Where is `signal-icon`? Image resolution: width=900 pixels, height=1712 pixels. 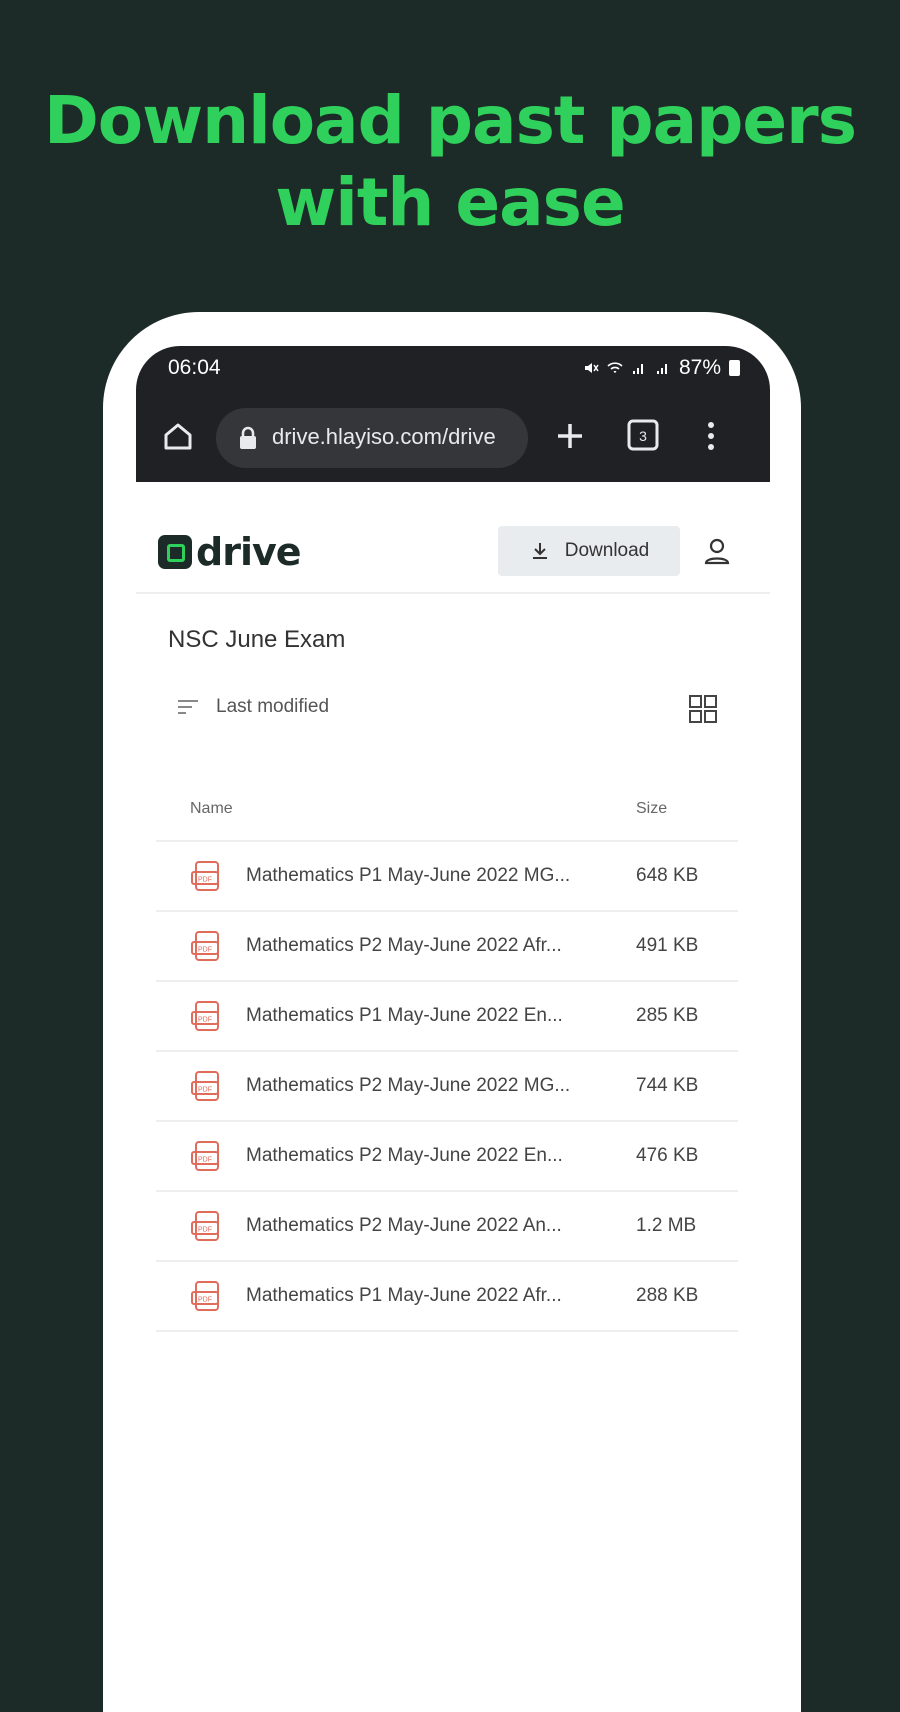 signal-icon is located at coordinates (637, 369).